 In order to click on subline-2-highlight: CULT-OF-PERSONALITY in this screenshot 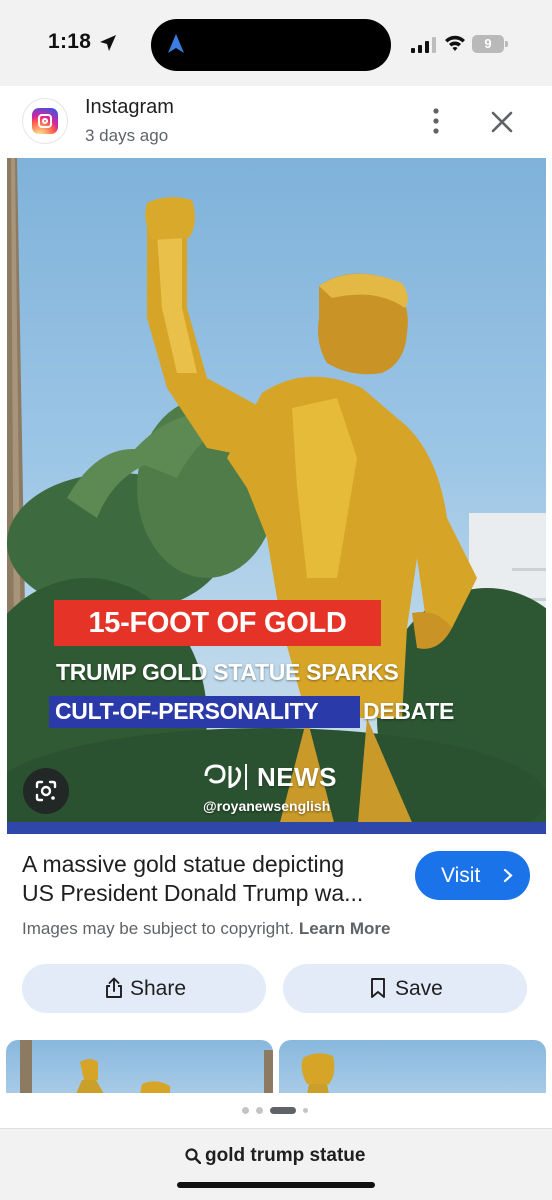, I will do `click(187, 711)`.